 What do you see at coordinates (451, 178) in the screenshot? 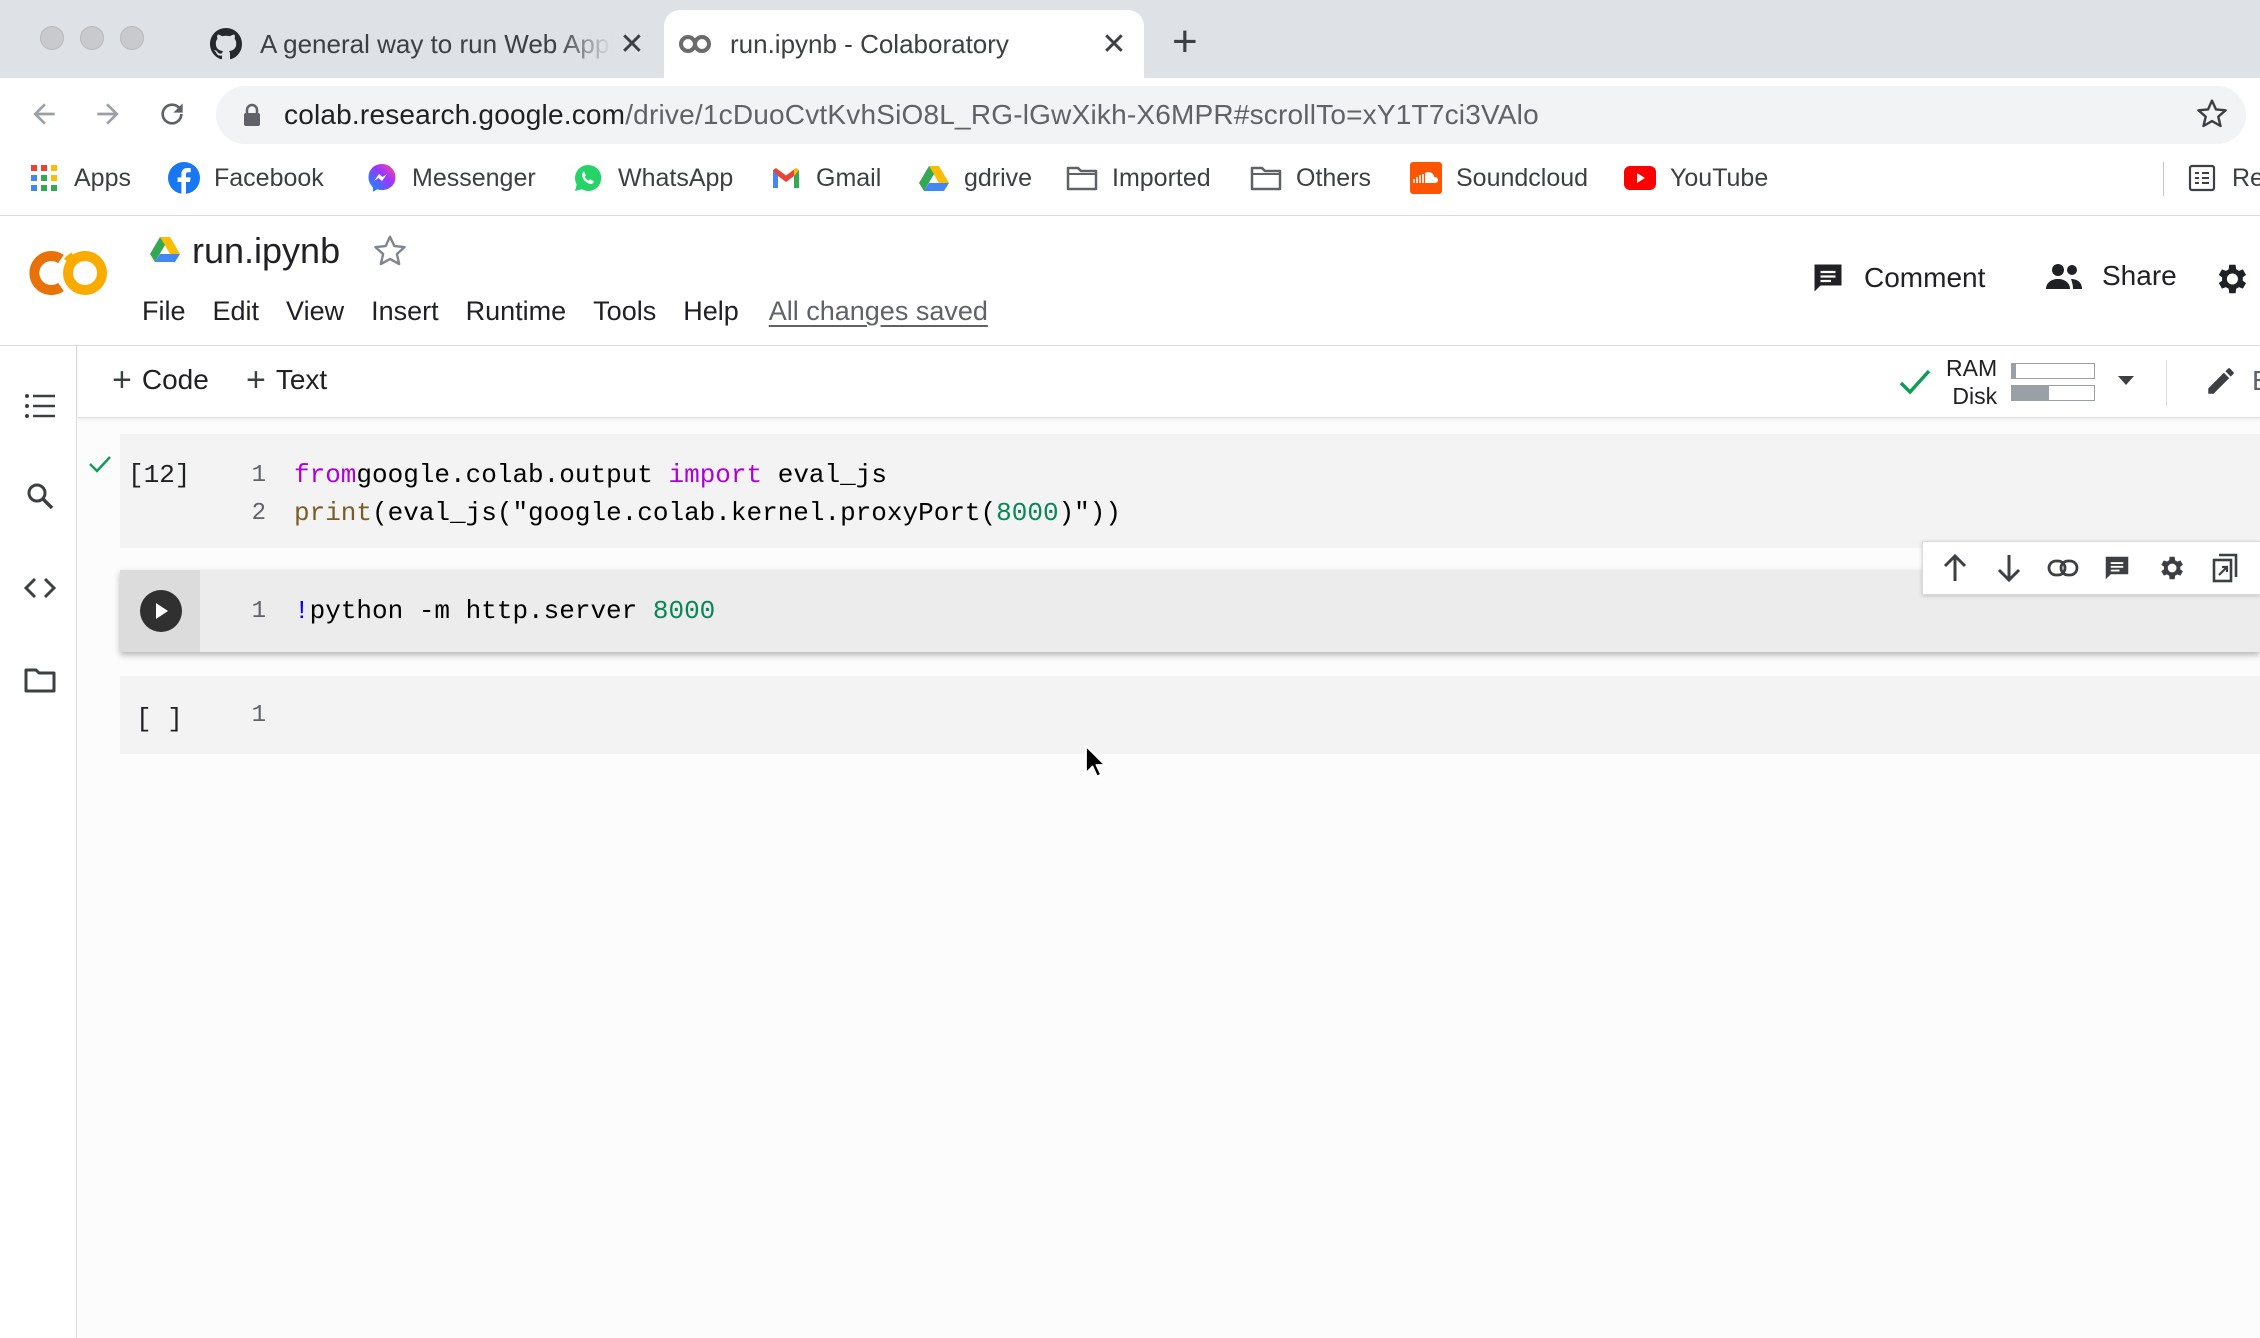
I see `bookmark-messenger: Messenger` at bounding box center [451, 178].